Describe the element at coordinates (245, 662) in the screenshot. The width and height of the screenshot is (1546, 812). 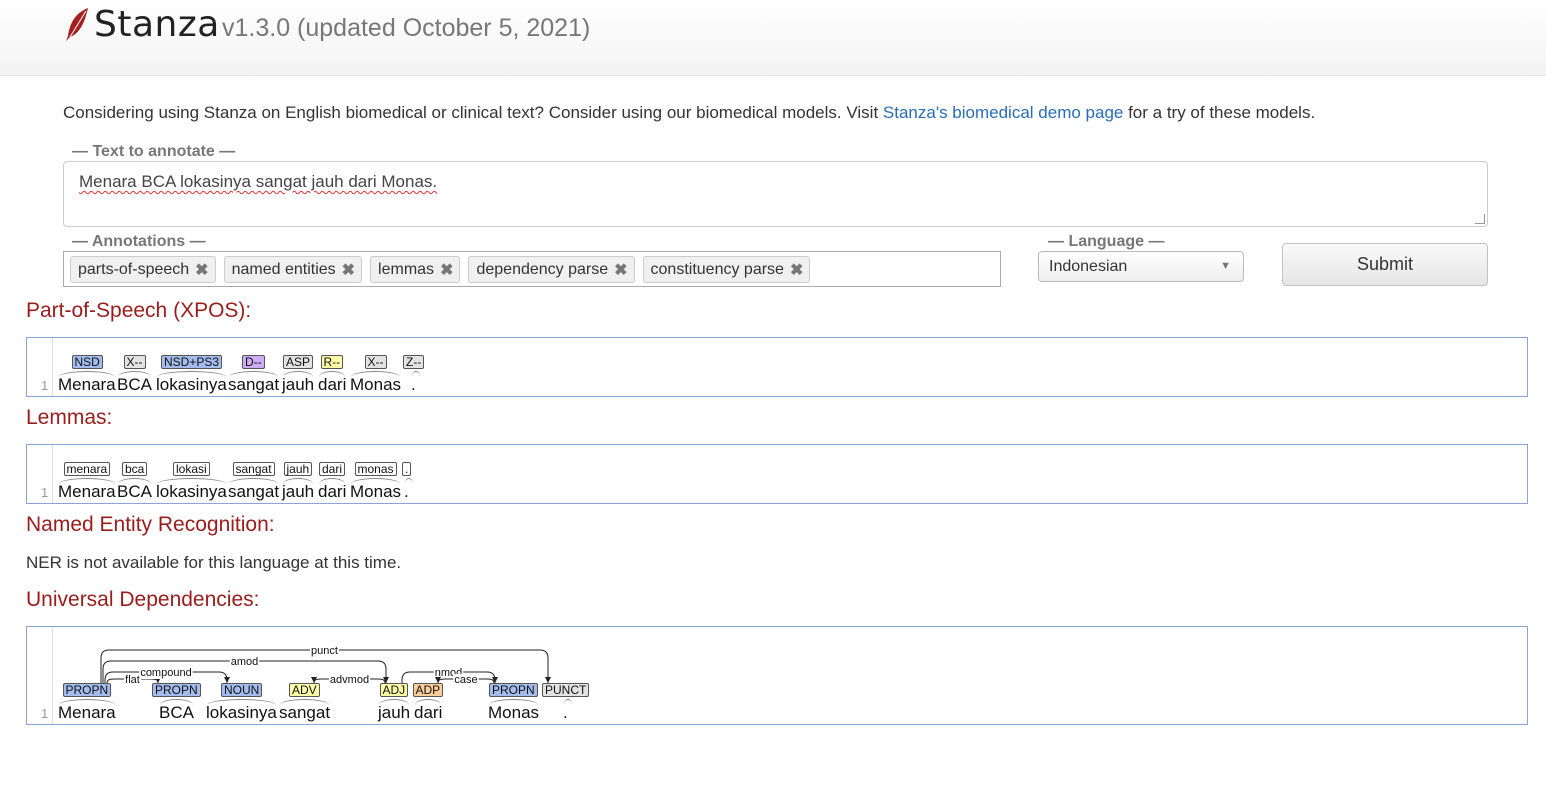
I see `dependency-label: amod` at that location.